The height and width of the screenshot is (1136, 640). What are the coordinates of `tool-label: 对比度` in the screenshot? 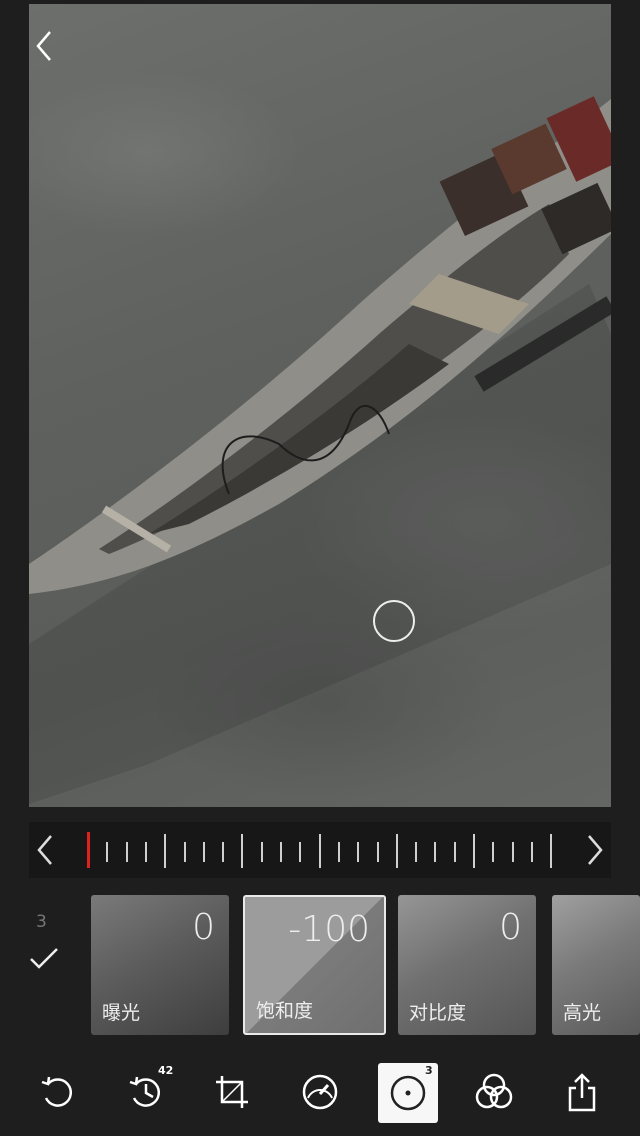 It's located at (438, 1013).